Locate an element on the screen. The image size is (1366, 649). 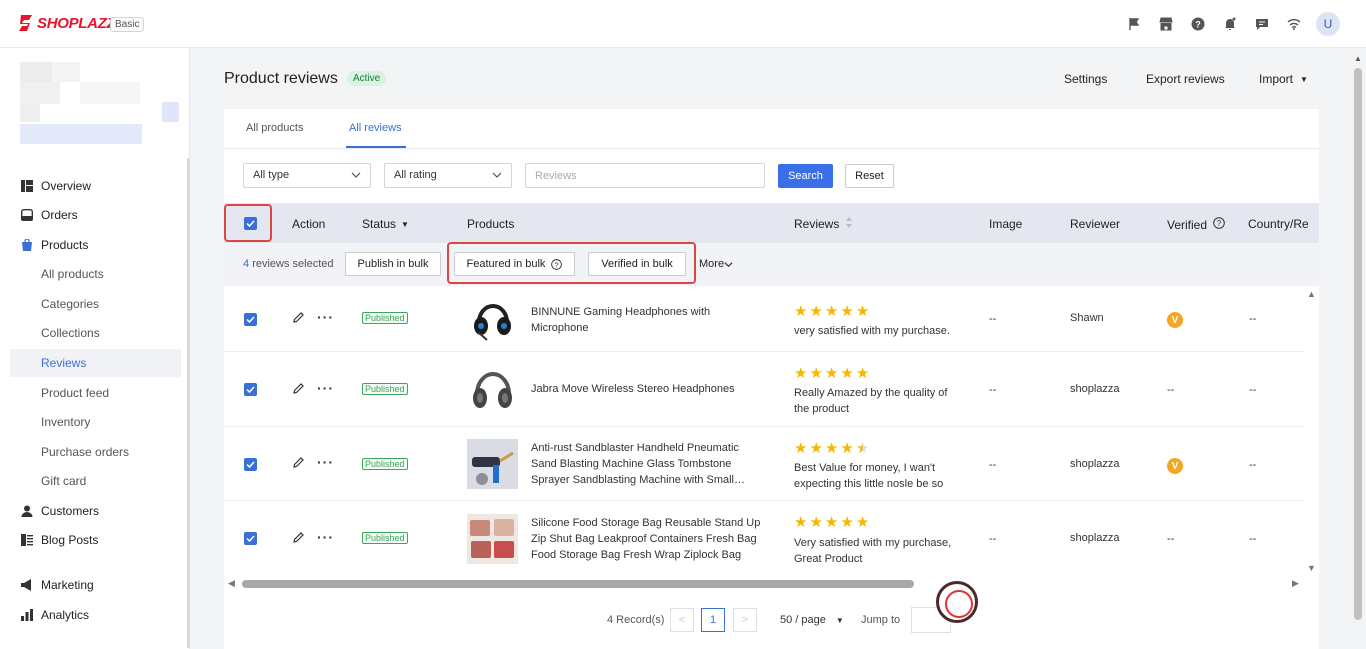
sidebar-item-label: Customers is located at coordinates (70, 511).